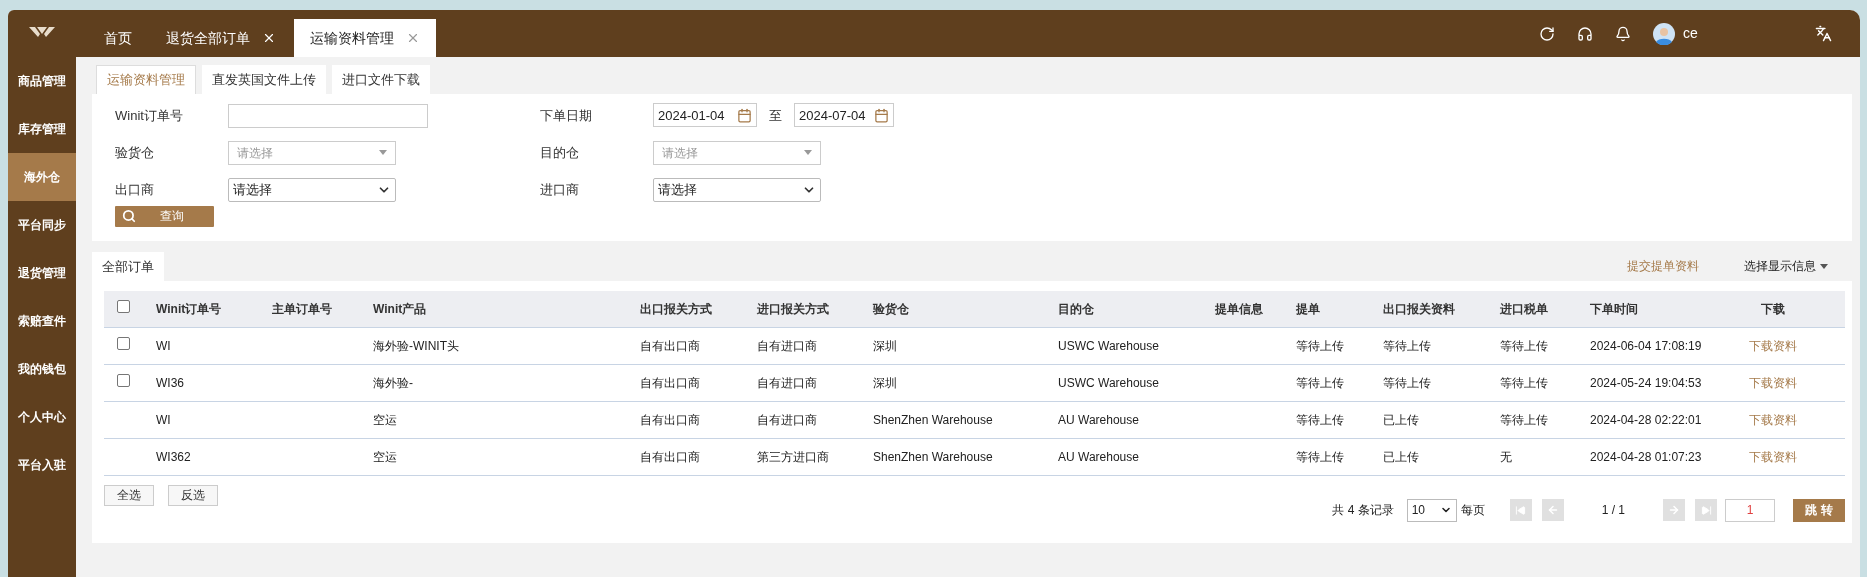 This screenshot has width=1867, height=577. I want to click on column-header: 出口报关方式, so click(684, 309).